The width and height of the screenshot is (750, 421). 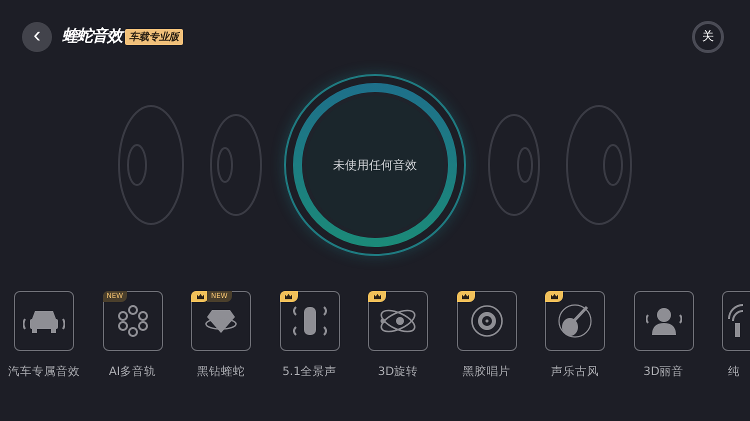 What do you see at coordinates (37, 37) in the screenshot?
I see `back-button: ‹` at bounding box center [37, 37].